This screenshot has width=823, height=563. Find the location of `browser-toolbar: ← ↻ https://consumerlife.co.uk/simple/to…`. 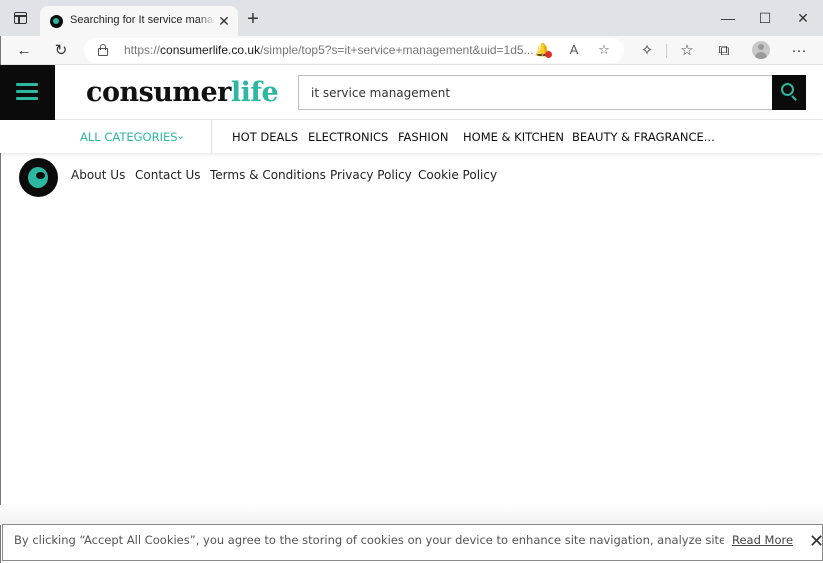

browser-toolbar: ← ↻ https://consumerlife.co.uk/simple/to… is located at coordinates (411, 50).